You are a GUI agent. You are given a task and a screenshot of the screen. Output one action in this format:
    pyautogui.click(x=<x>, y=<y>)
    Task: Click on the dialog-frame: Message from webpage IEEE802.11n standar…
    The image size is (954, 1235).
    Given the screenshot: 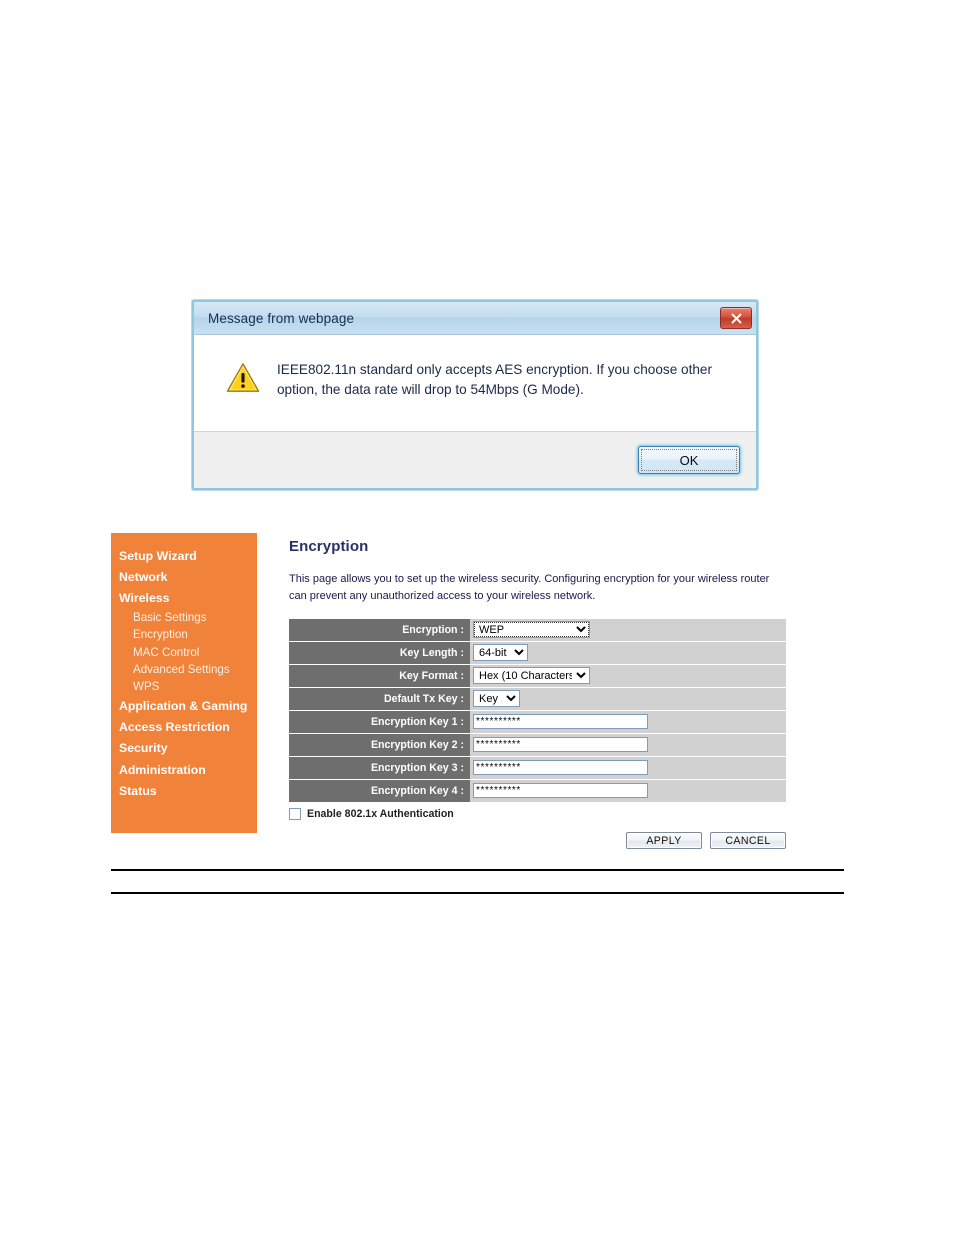 What is the action you would take?
    pyautogui.click(x=475, y=395)
    